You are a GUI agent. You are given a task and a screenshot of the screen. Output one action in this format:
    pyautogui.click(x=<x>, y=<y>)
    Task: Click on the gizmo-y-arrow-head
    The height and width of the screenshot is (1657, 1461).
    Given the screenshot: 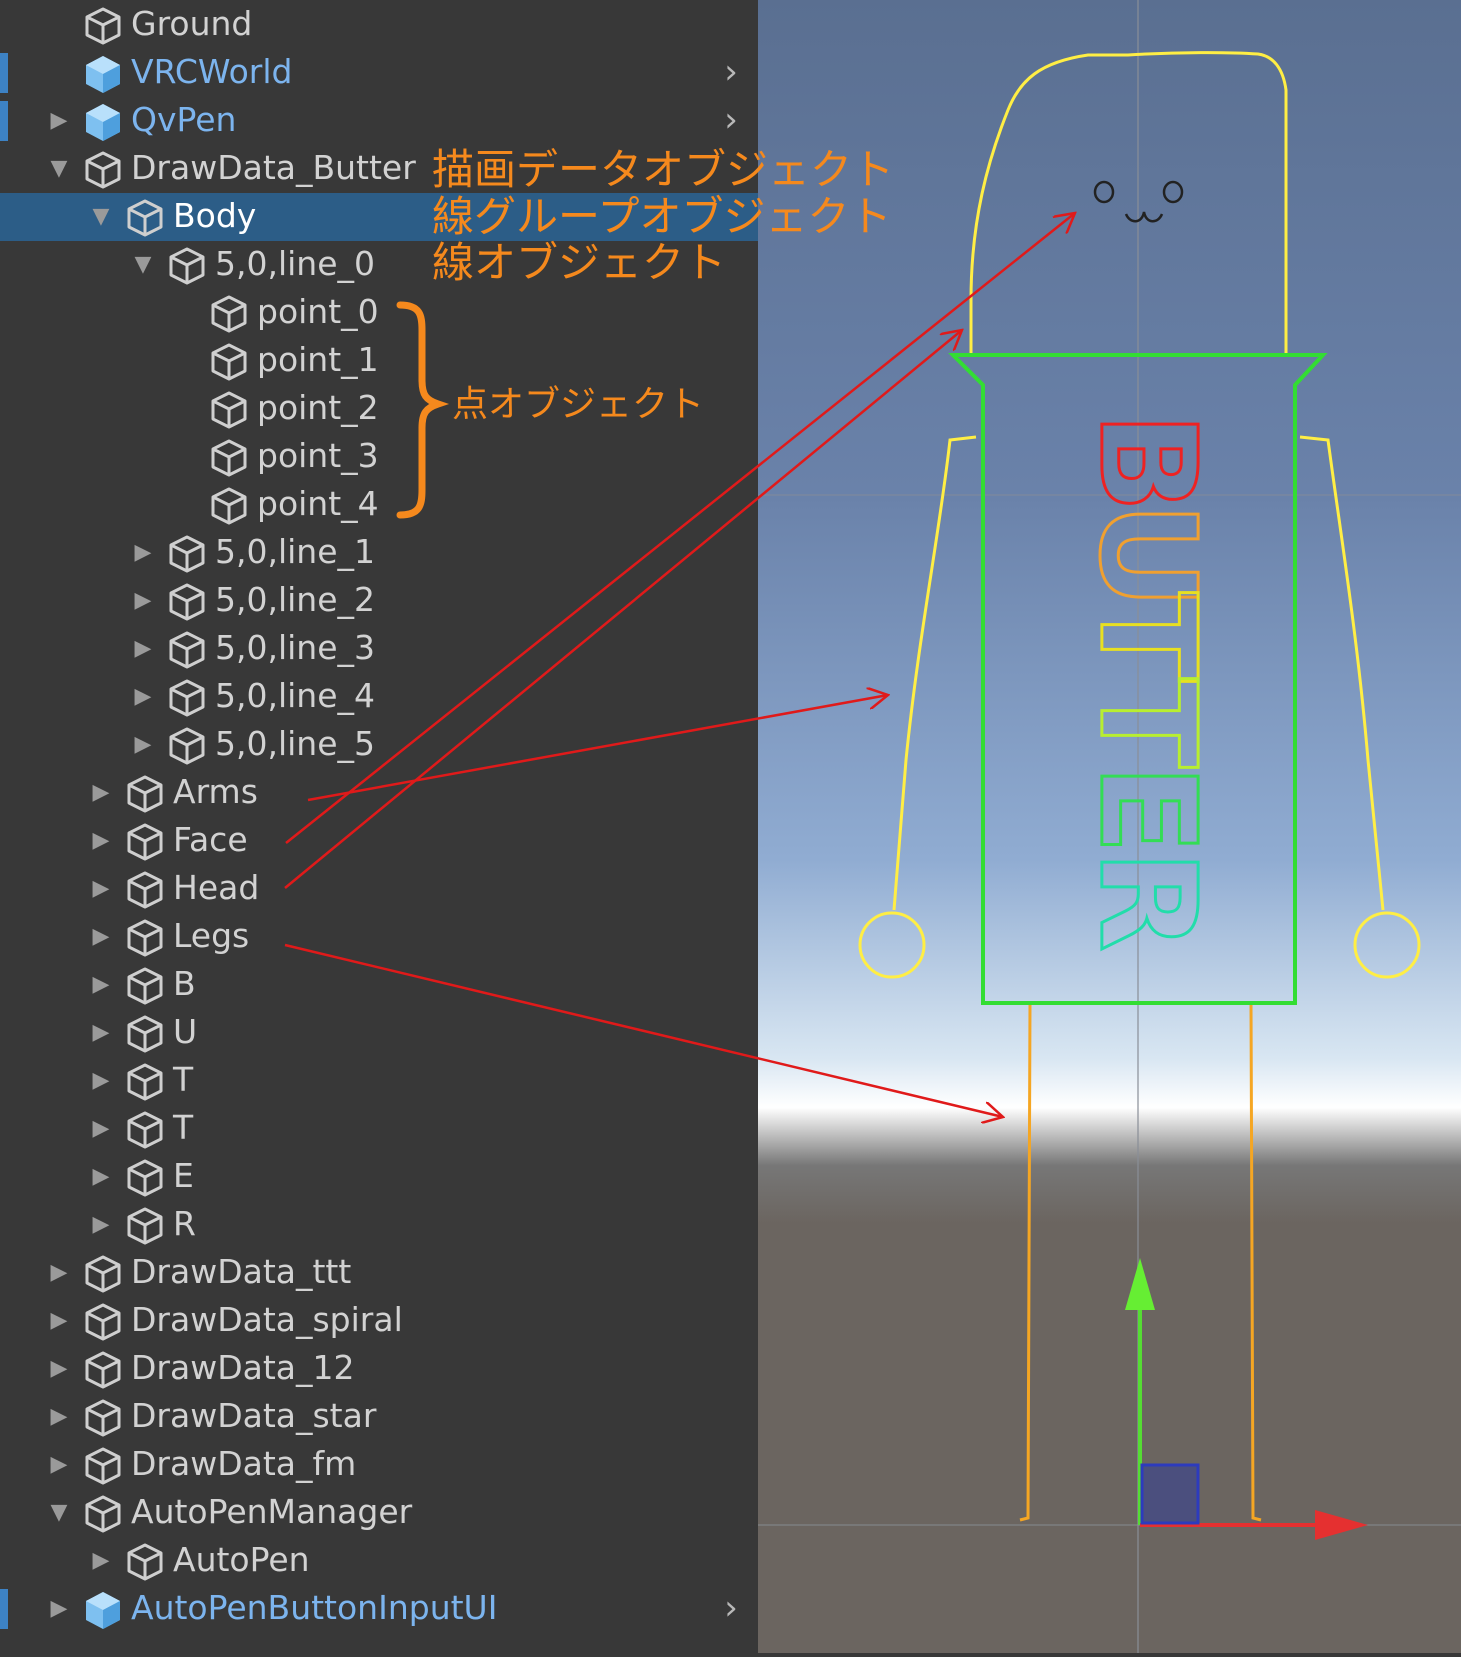 What is the action you would take?
    pyautogui.click(x=1140, y=1284)
    